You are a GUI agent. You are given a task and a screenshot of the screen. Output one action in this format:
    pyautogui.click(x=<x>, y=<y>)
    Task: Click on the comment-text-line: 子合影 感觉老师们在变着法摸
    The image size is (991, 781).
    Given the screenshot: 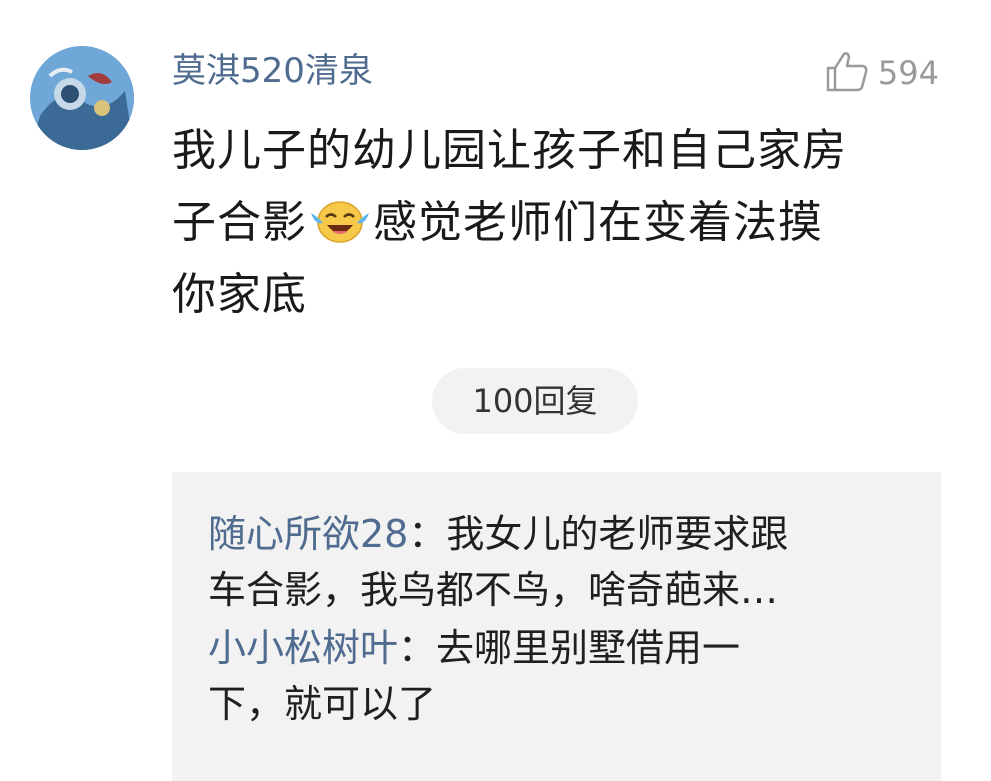 What is the action you would take?
    pyautogui.click(x=557, y=223)
    